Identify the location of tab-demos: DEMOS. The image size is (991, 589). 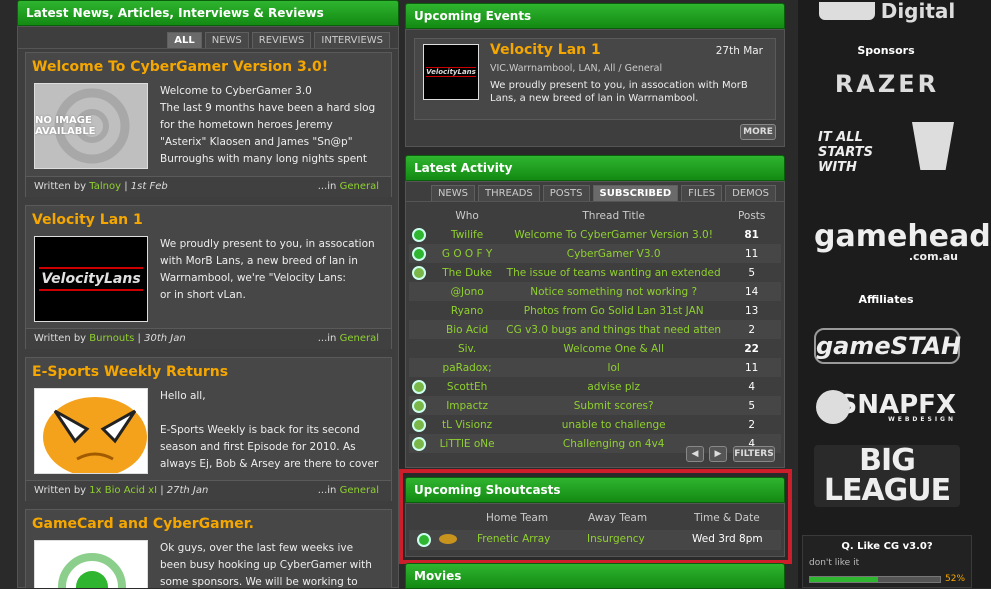
(750, 193).